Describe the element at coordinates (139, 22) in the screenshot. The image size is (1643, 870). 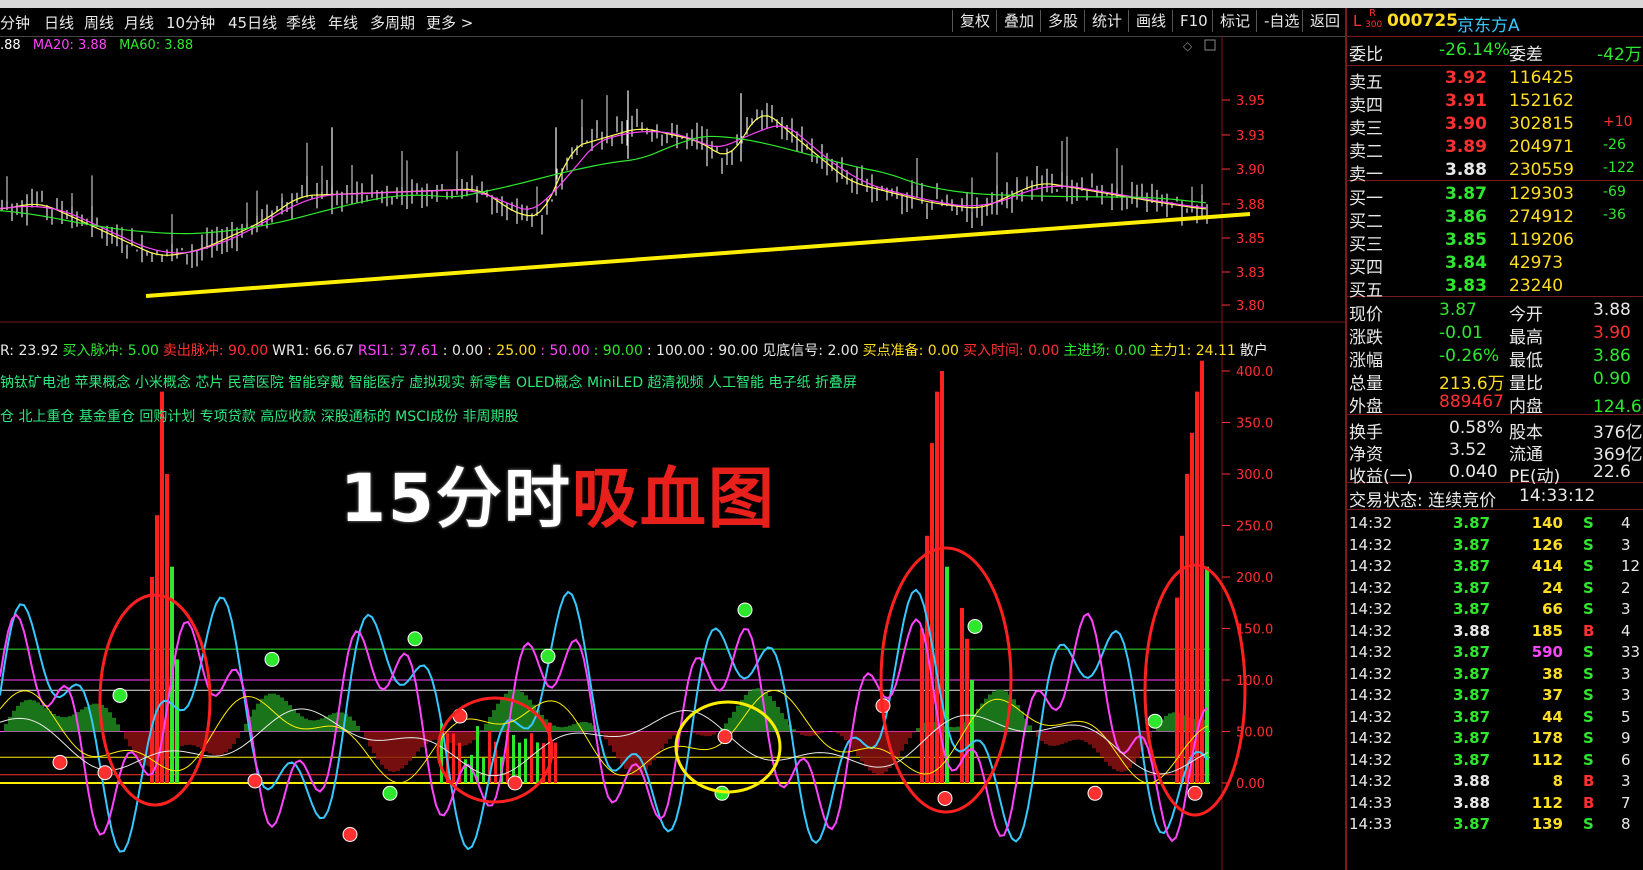
I see `period-monthly: 月线` at that location.